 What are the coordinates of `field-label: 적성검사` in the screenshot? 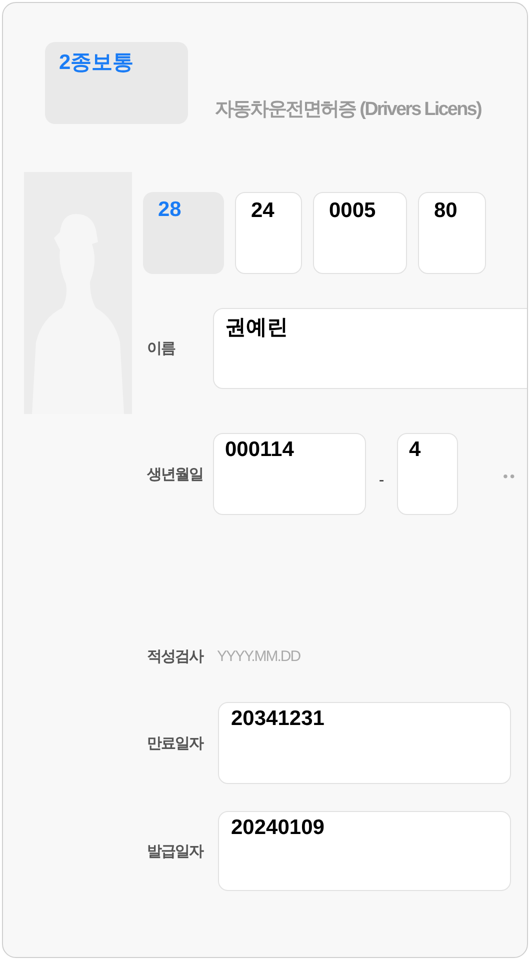 It's located at (175, 656).